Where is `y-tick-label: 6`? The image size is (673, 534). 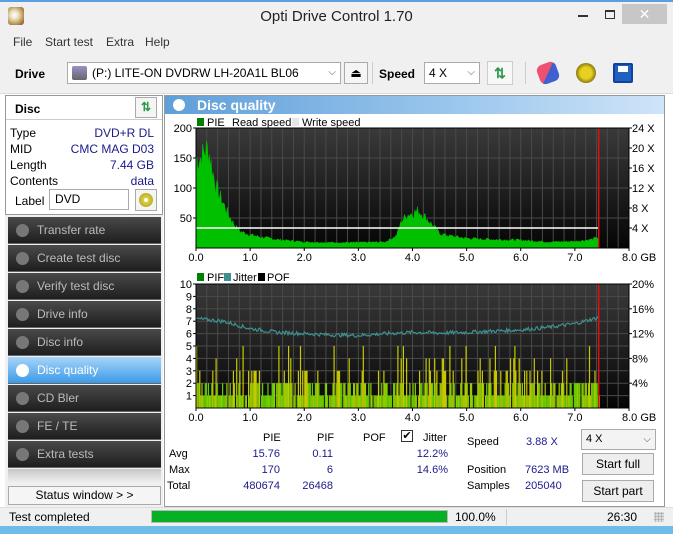
y-tick-label: 6 is located at coordinates (189, 335).